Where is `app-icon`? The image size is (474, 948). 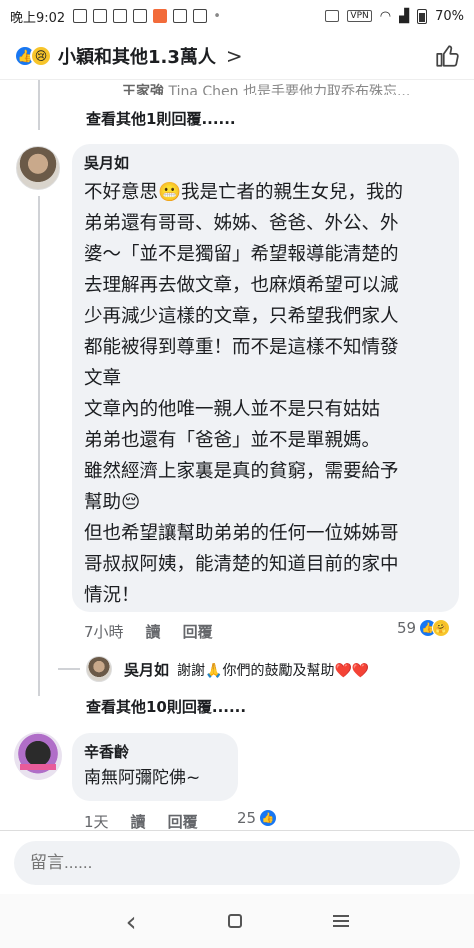 app-icon is located at coordinates (160, 15).